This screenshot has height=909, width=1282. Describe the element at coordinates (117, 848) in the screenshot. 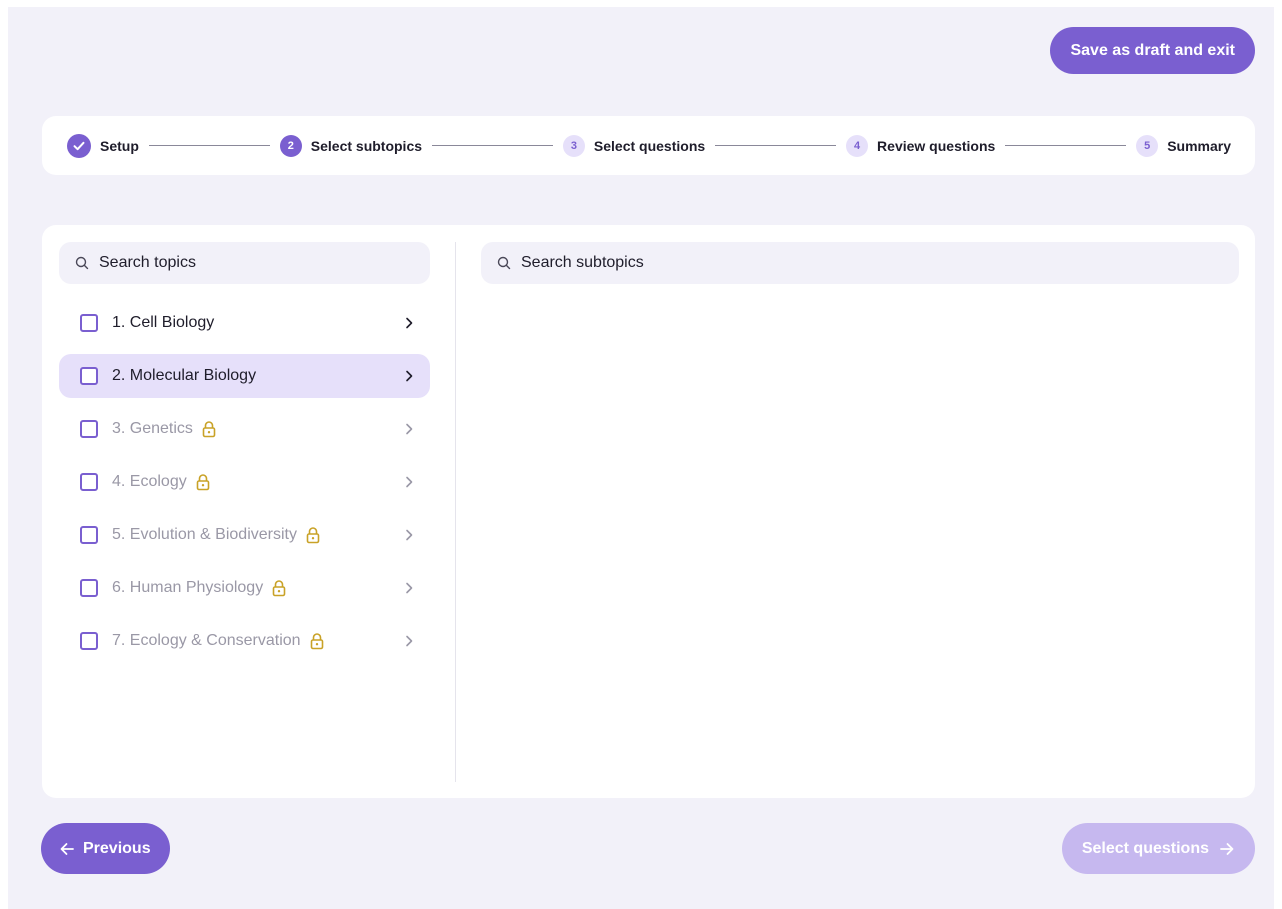

I see `previous-button-label: Previous` at that location.